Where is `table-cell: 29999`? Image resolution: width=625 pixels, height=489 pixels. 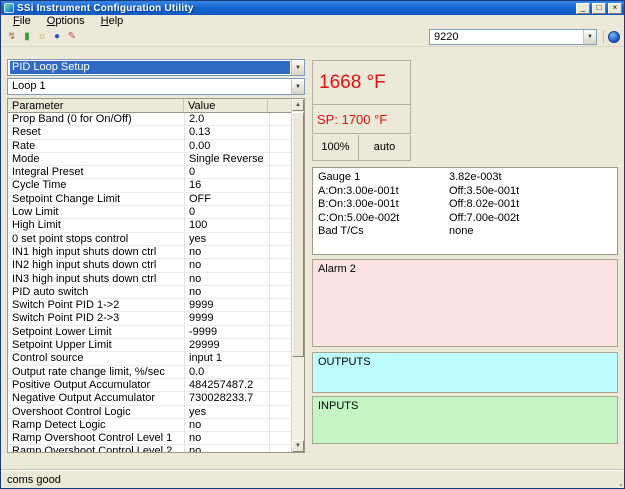
table-cell: 29999 is located at coordinates (202, 345).